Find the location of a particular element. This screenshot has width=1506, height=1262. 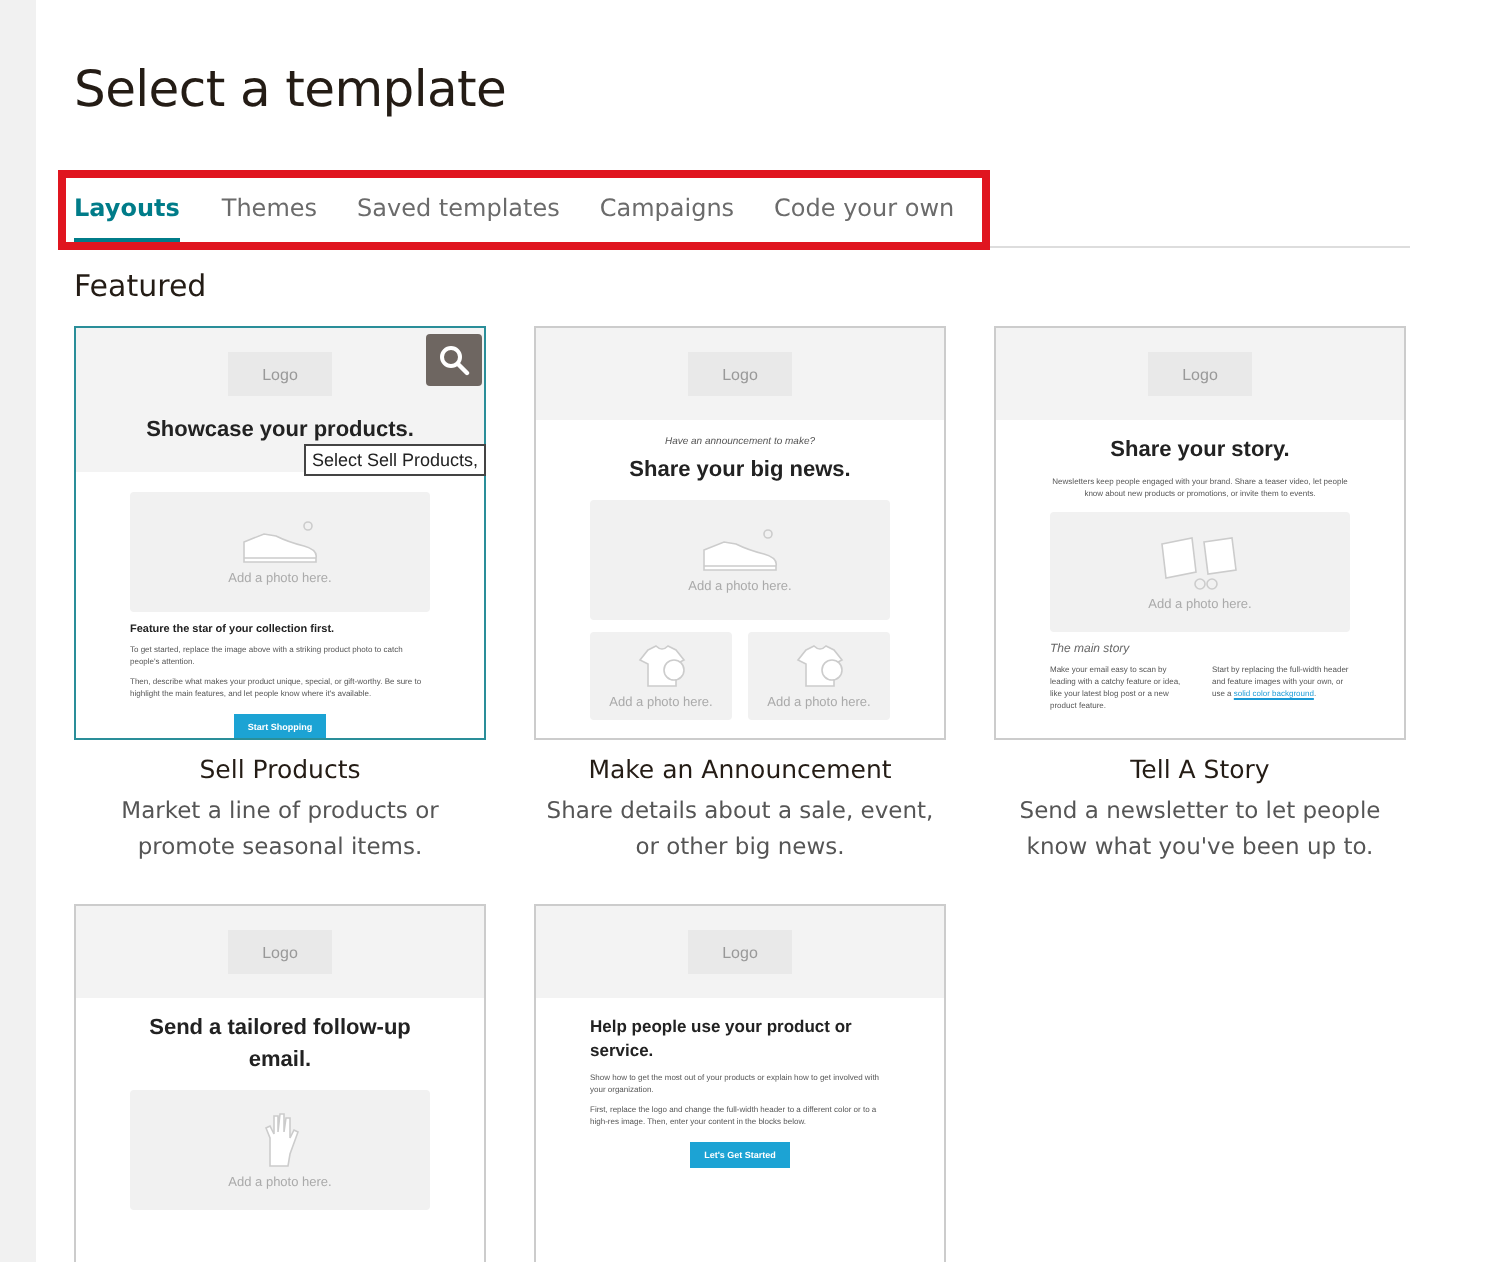

template-name: Make an Announcement is located at coordinates (740, 769).